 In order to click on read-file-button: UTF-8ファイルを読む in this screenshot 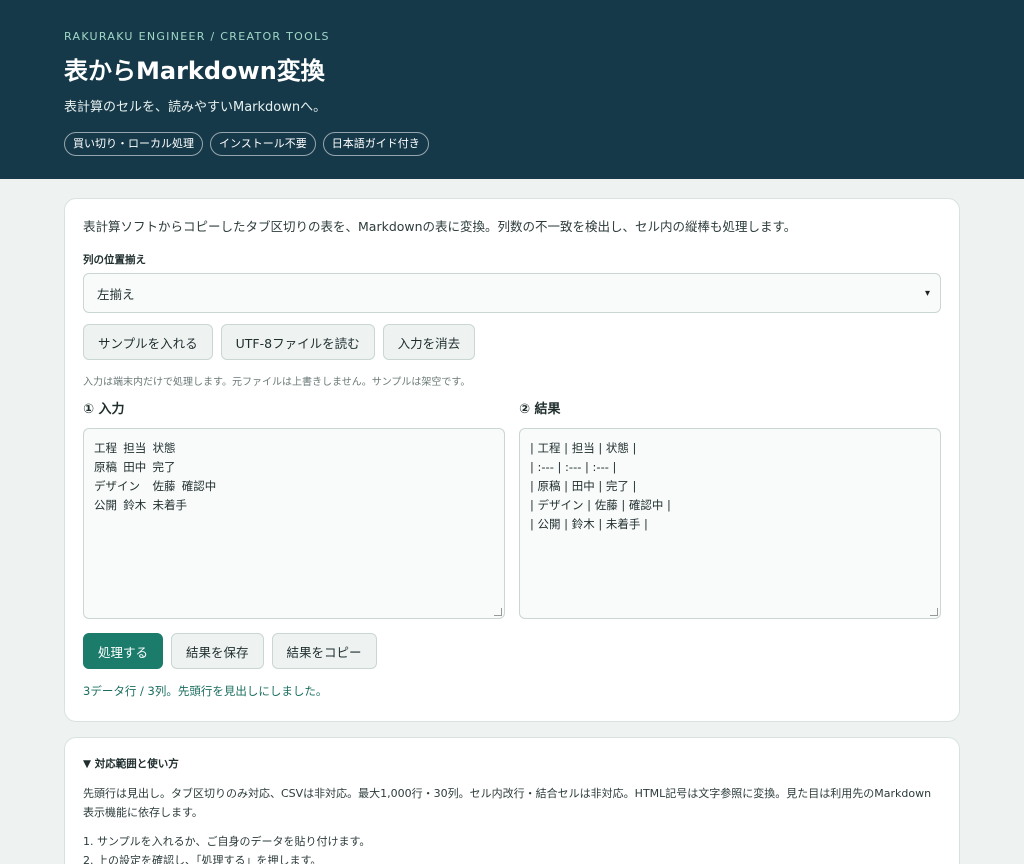, I will do `click(297, 342)`.